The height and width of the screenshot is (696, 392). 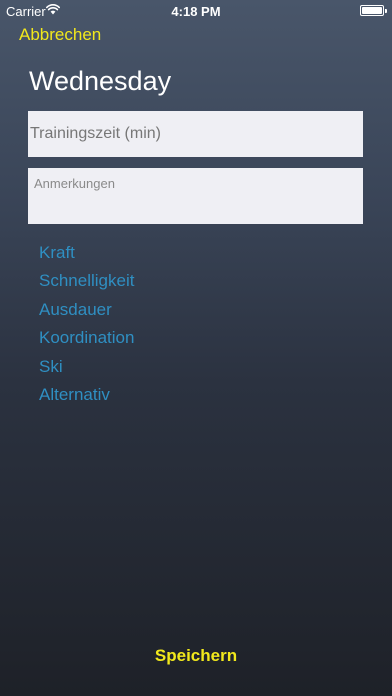 I want to click on category-item-schnelligkeit: Schnelligkeit, so click(x=86, y=285).